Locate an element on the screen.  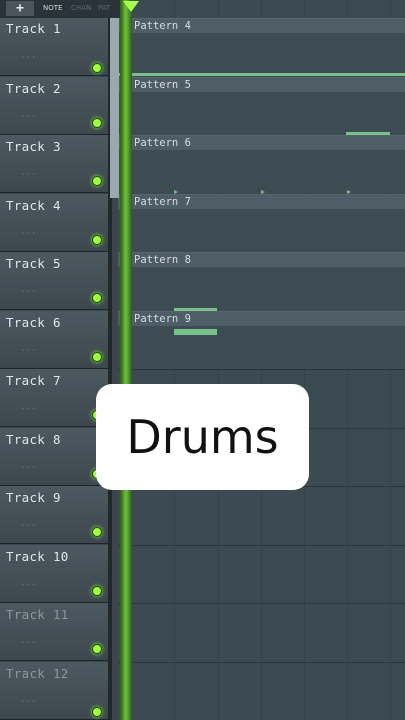
track-label: Track 12 is located at coordinates (37, 673).